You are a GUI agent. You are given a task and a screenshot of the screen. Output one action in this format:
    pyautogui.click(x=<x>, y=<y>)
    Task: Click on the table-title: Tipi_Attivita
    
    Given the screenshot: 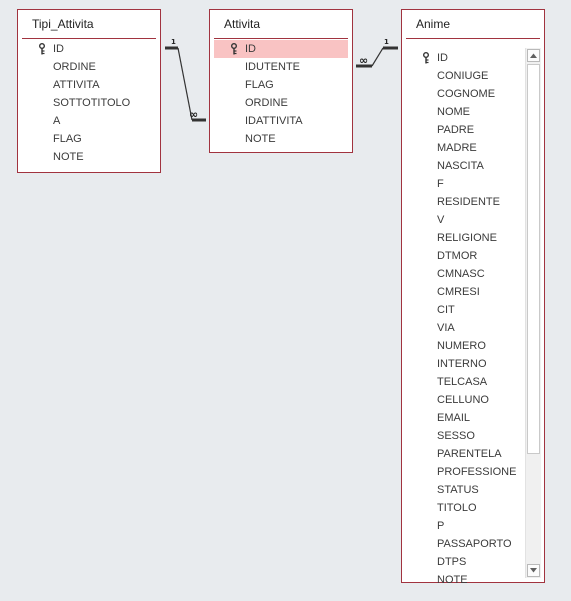 What is the action you would take?
    pyautogui.click(x=63, y=24)
    